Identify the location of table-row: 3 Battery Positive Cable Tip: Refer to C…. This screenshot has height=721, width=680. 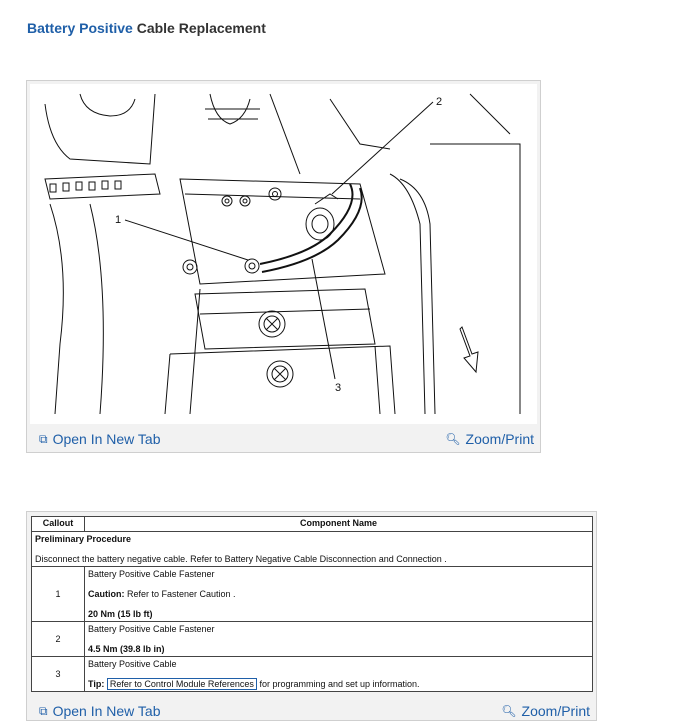
(312, 674).